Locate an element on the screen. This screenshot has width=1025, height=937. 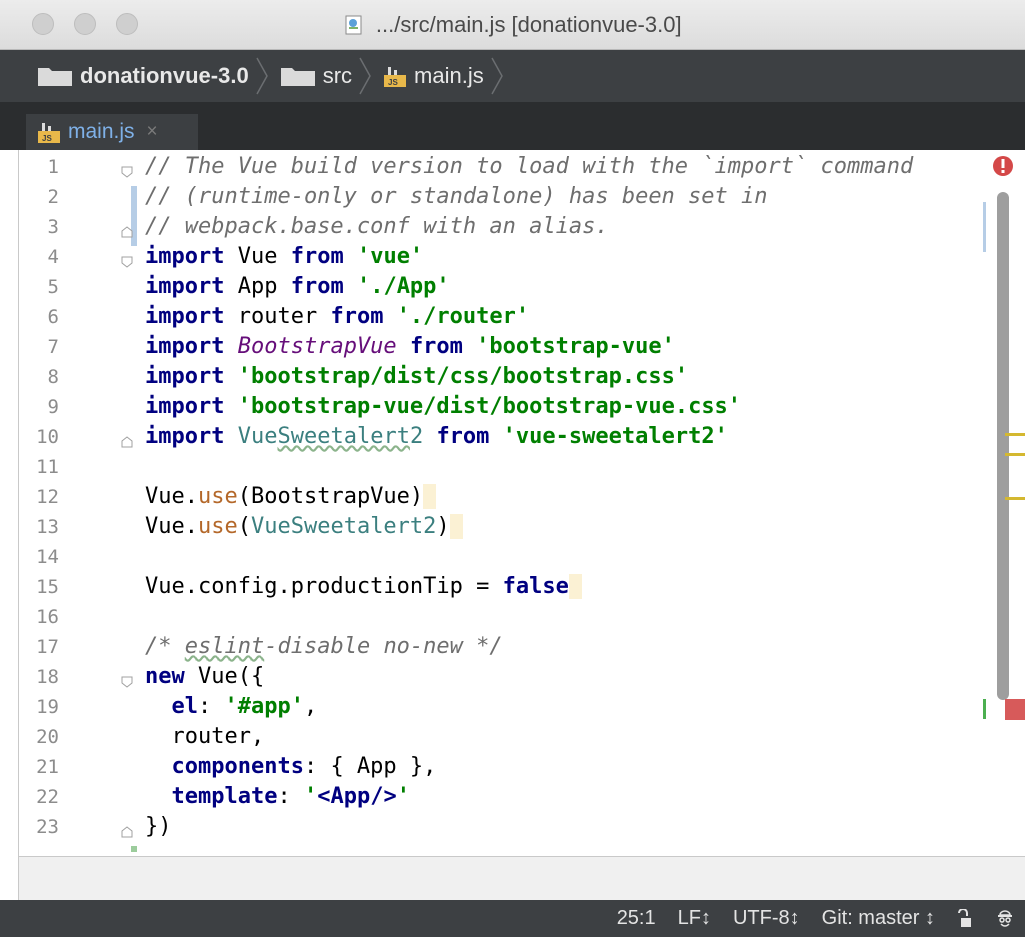
title-bar: .../src/main.js [donationvue-3.0] is located at coordinates (512, 25).